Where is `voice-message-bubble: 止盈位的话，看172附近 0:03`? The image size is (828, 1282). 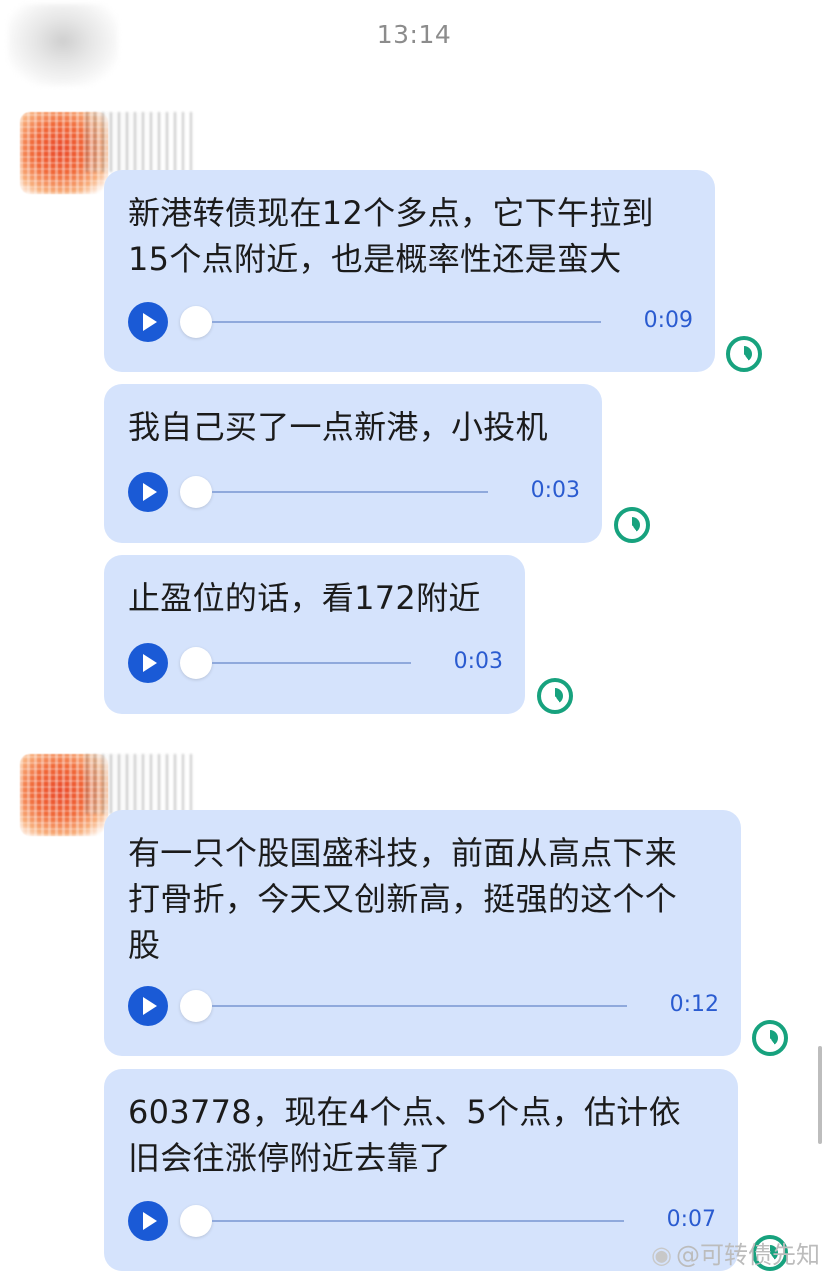 voice-message-bubble: 止盈位的话，看172附近 0:03 is located at coordinates (314, 634).